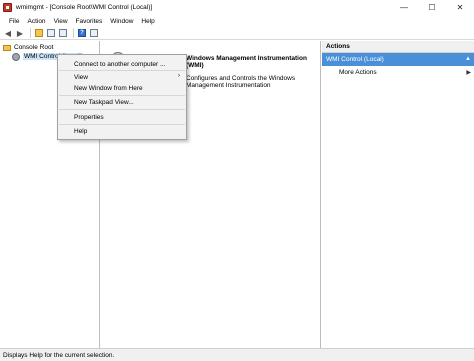  I want to click on maximize-button: ☐, so click(432, 7).